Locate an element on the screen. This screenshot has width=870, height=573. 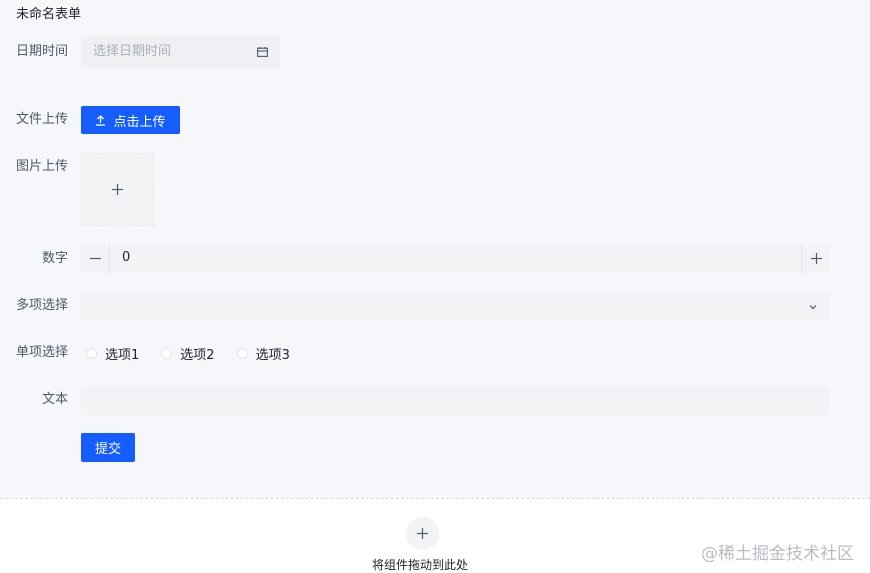
watermark: @稀土掘金技术社区 is located at coordinates (777, 554).